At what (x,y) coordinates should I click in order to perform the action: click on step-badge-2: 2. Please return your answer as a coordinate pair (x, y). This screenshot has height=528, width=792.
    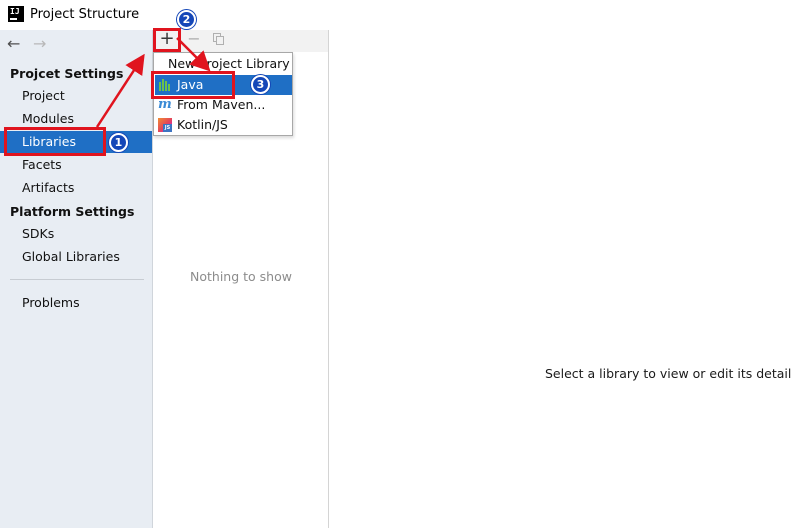
    Looking at the image, I should click on (186, 19).